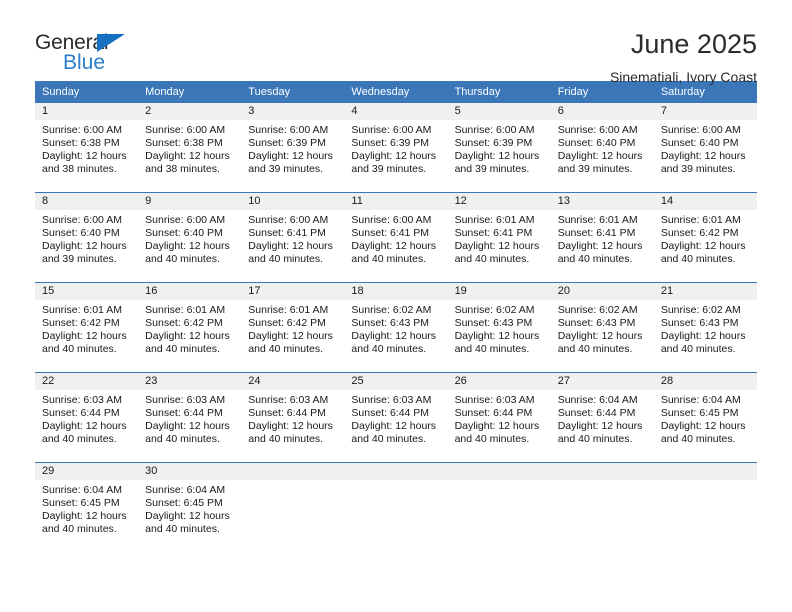  What do you see at coordinates (396, 471) in the screenshot?
I see `day-number` at bounding box center [396, 471].